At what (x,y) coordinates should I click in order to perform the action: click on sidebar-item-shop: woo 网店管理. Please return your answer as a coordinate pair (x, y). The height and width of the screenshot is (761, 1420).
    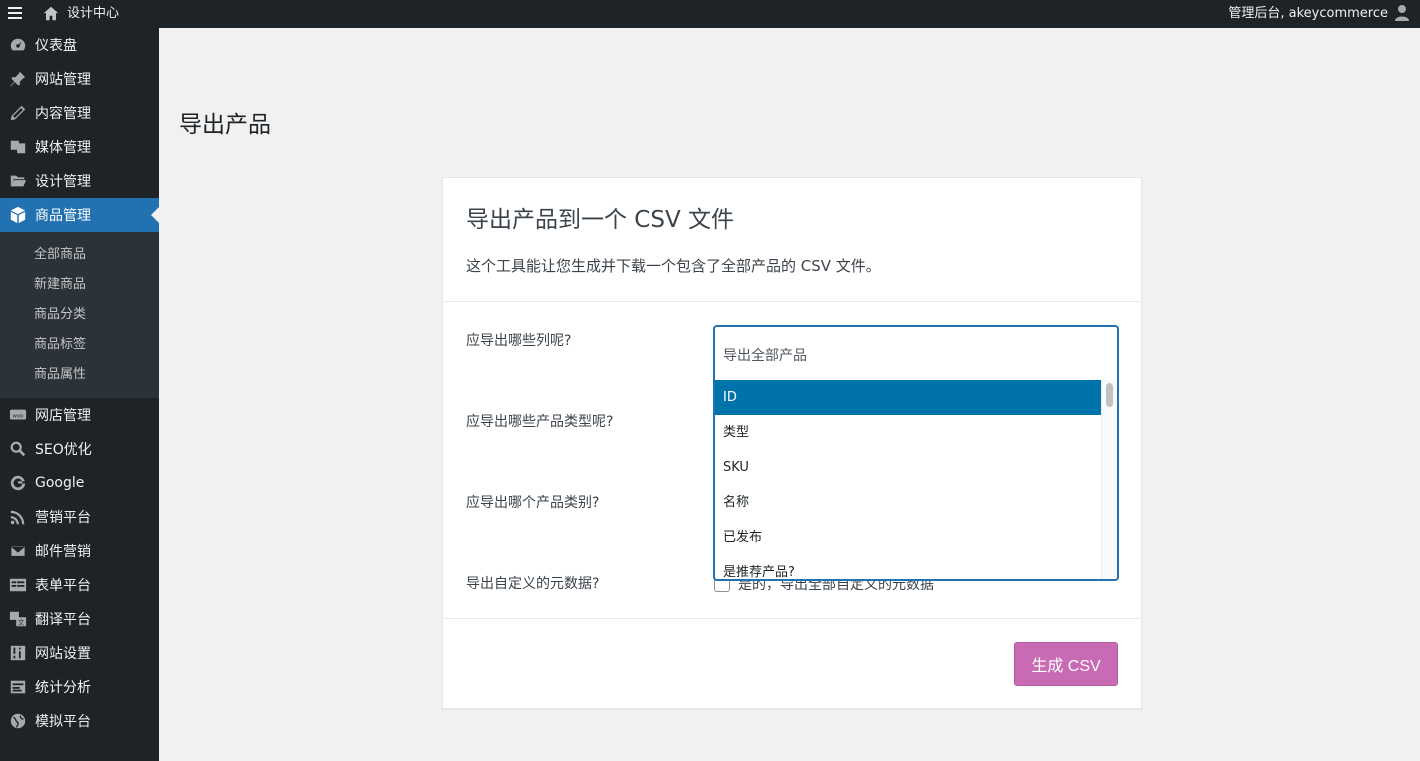
    Looking at the image, I should click on (79, 415).